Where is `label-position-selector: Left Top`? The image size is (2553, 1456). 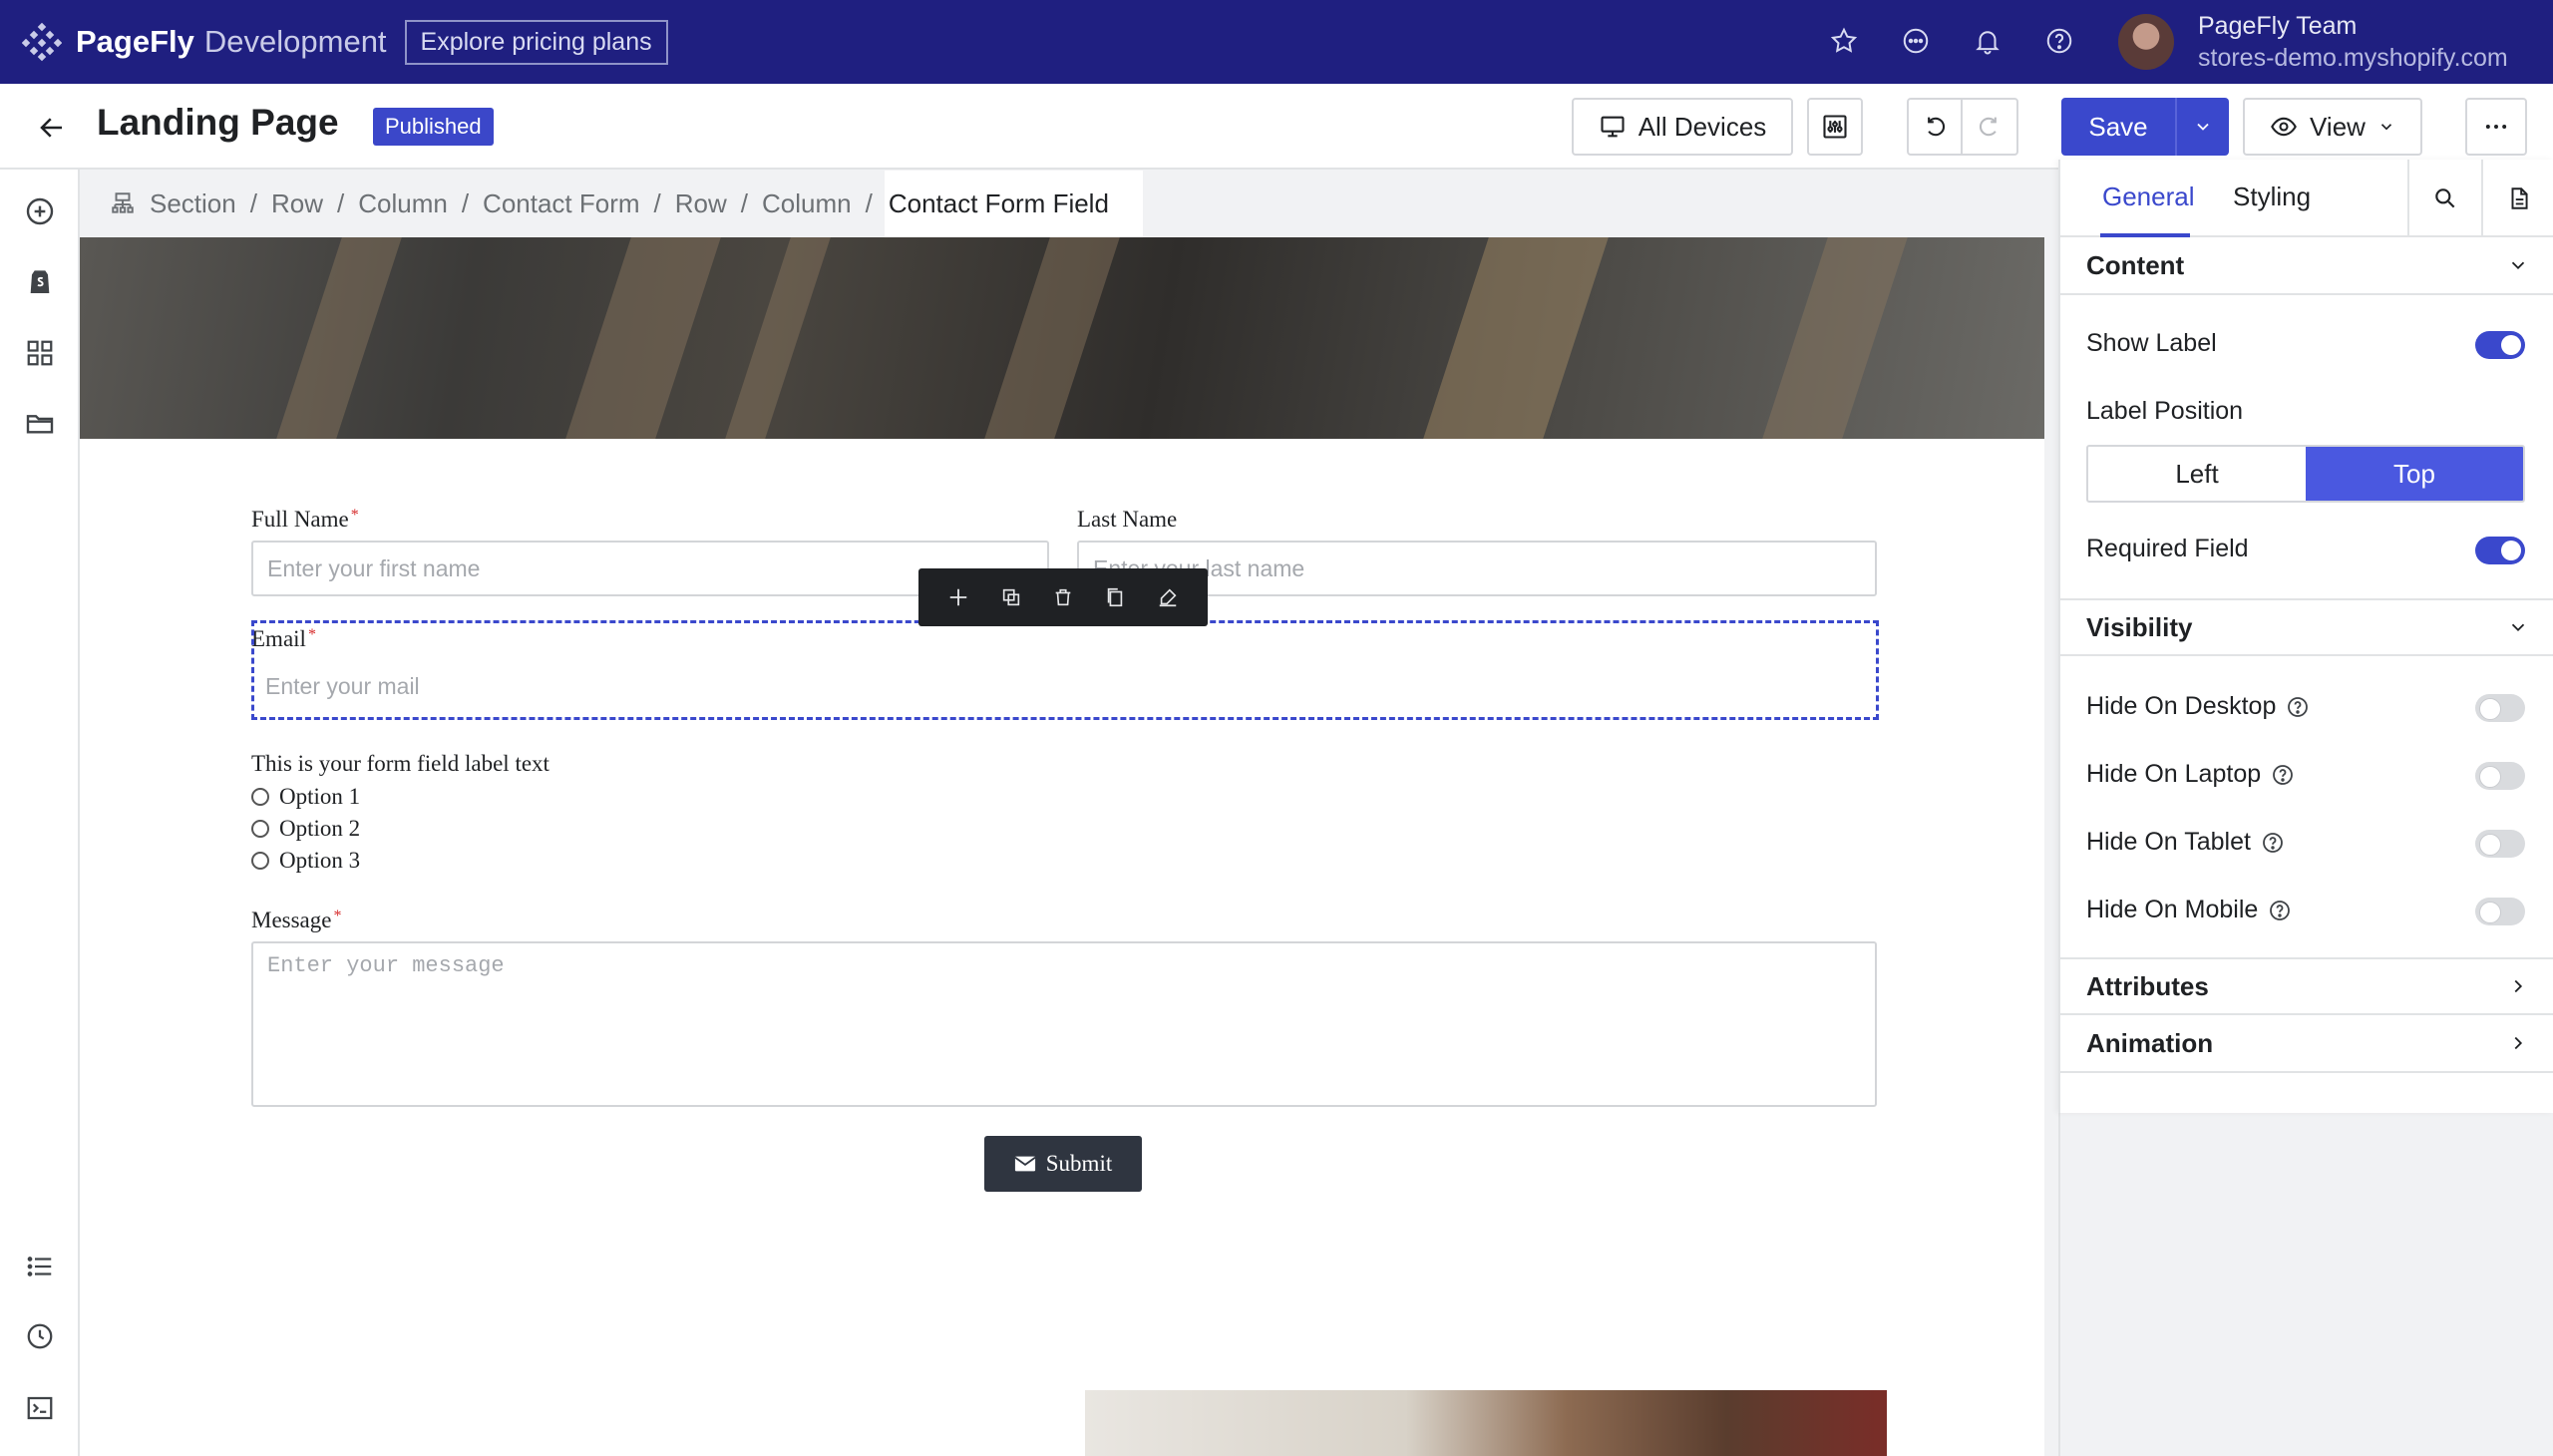
label-position-selector: Left Top is located at coordinates (2306, 474).